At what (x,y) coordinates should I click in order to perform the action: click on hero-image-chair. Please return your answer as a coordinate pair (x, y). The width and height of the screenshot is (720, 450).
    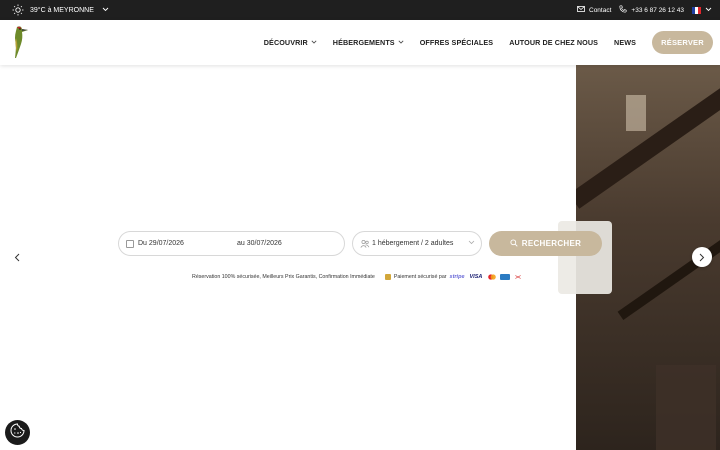
    Looking at the image, I should click on (686, 407).